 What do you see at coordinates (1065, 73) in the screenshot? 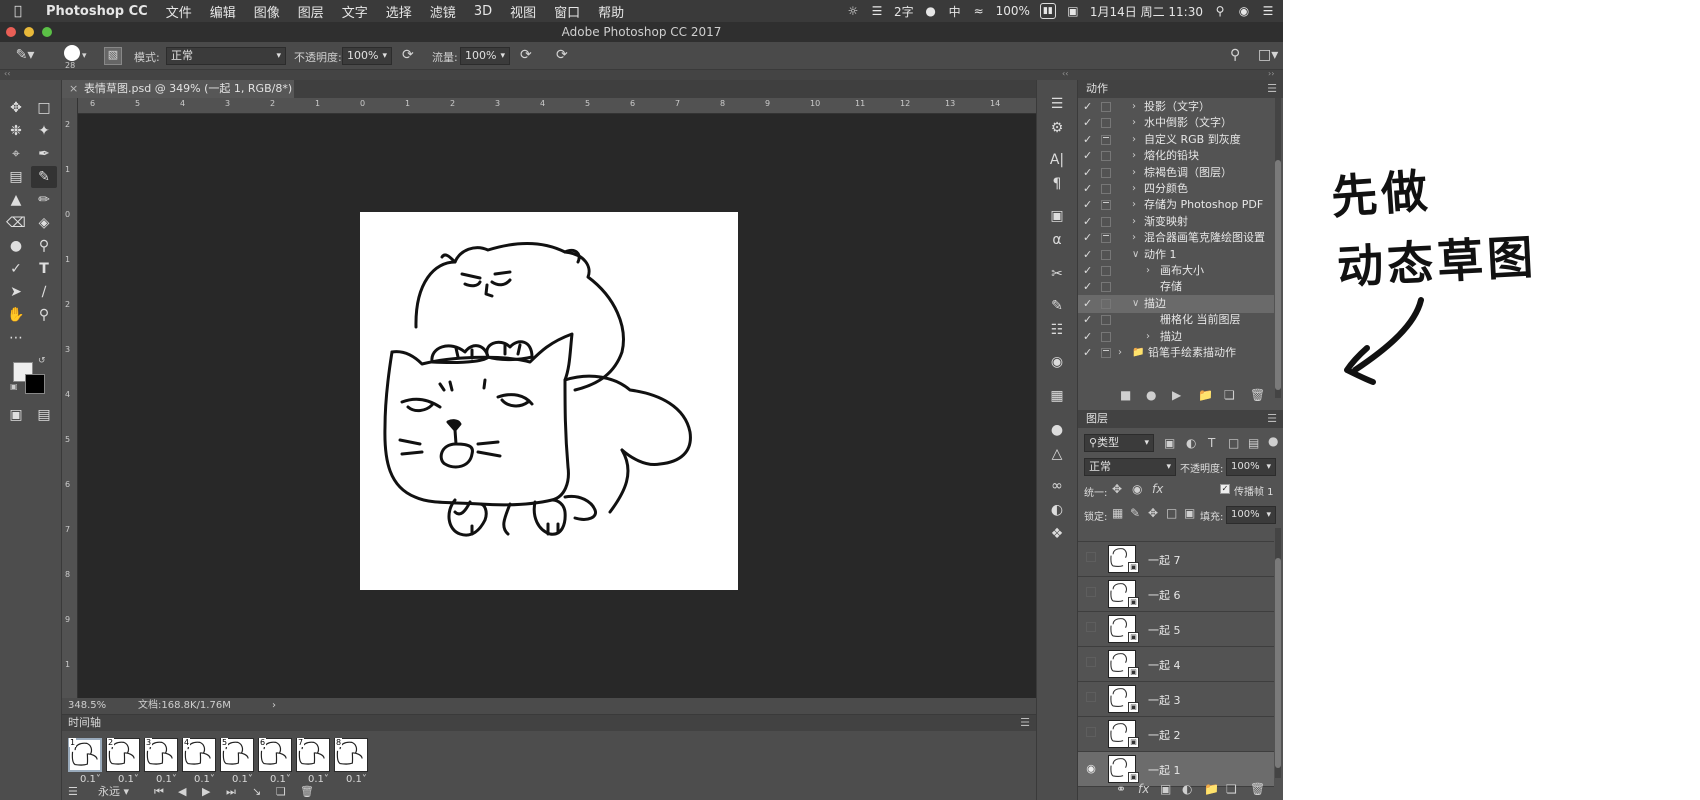
I see `collapse-right-icon: ‹‹` at bounding box center [1065, 73].